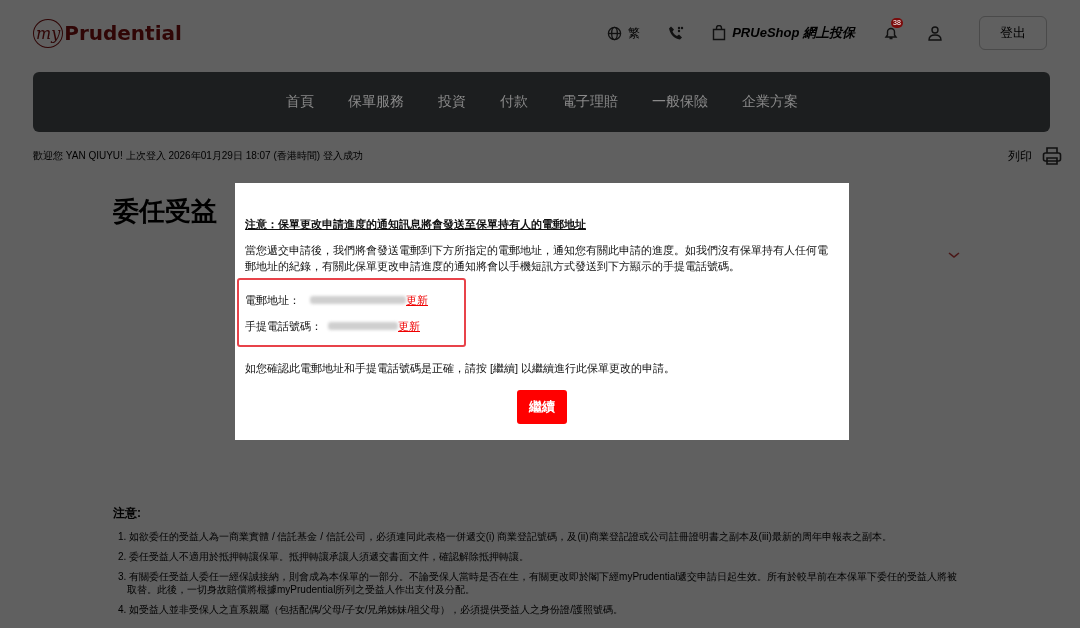  Describe the element at coordinates (416, 224) in the screenshot. I see `dialog-heading: 注意：保單更改申請進度的通知訊息將會發送至保單持有人的電郵地址` at that location.